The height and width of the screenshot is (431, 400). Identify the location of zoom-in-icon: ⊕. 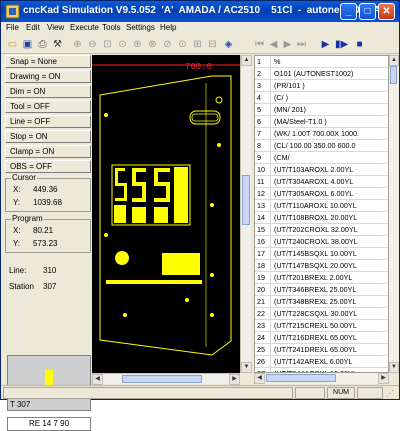
(77, 44).